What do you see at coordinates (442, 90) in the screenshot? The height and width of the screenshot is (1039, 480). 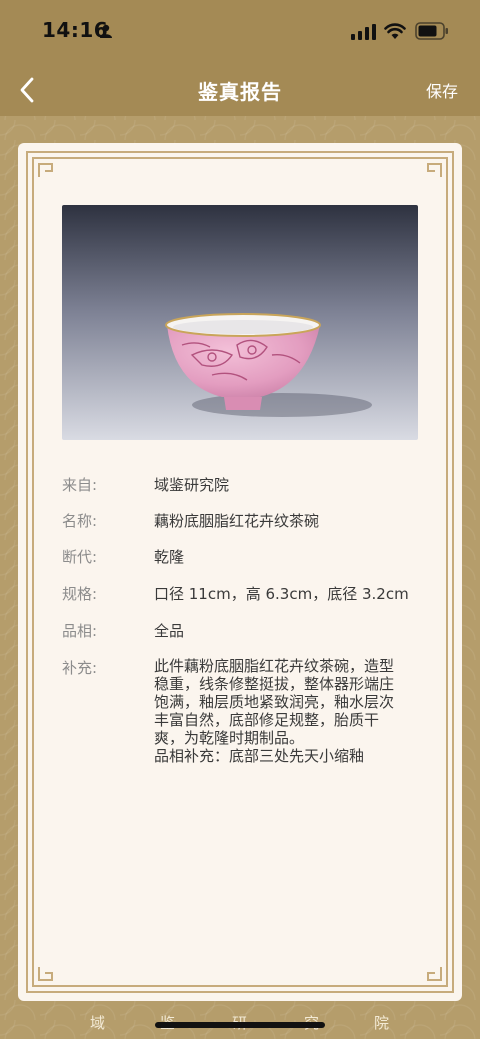 I see `save-button: 保存` at bounding box center [442, 90].